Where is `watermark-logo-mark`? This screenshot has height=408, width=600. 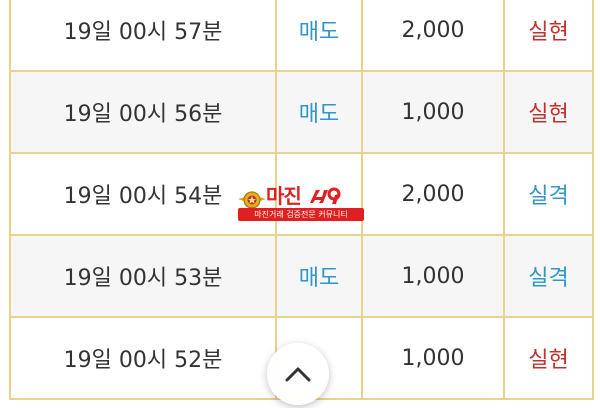 watermark-logo-mark is located at coordinates (325, 195).